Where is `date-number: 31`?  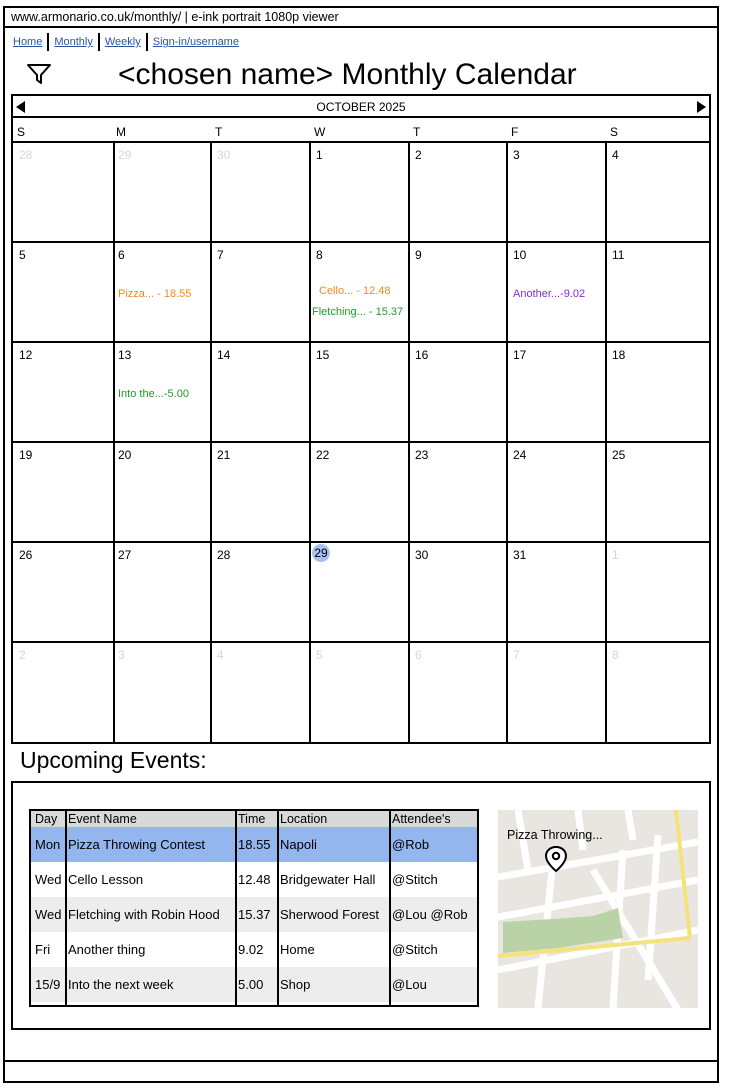
date-number: 31 is located at coordinates (520, 555).